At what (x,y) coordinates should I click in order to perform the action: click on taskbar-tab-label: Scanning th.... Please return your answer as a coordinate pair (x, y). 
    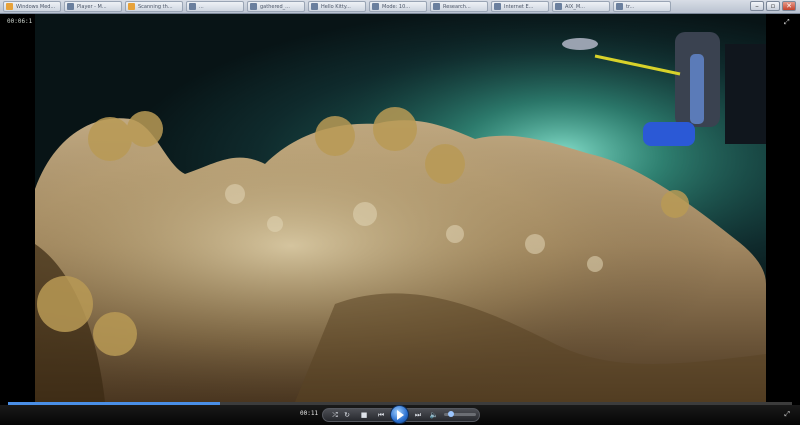
    Looking at the image, I should click on (155, 6).